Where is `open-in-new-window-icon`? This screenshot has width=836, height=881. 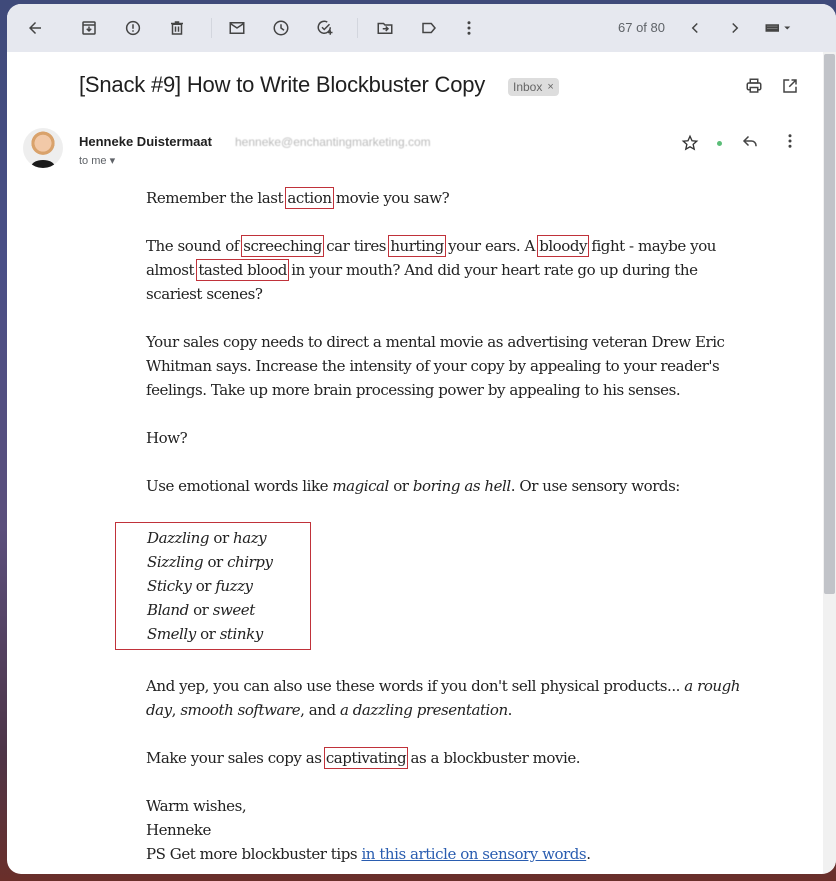 open-in-new-window-icon is located at coordinates (790, 86).